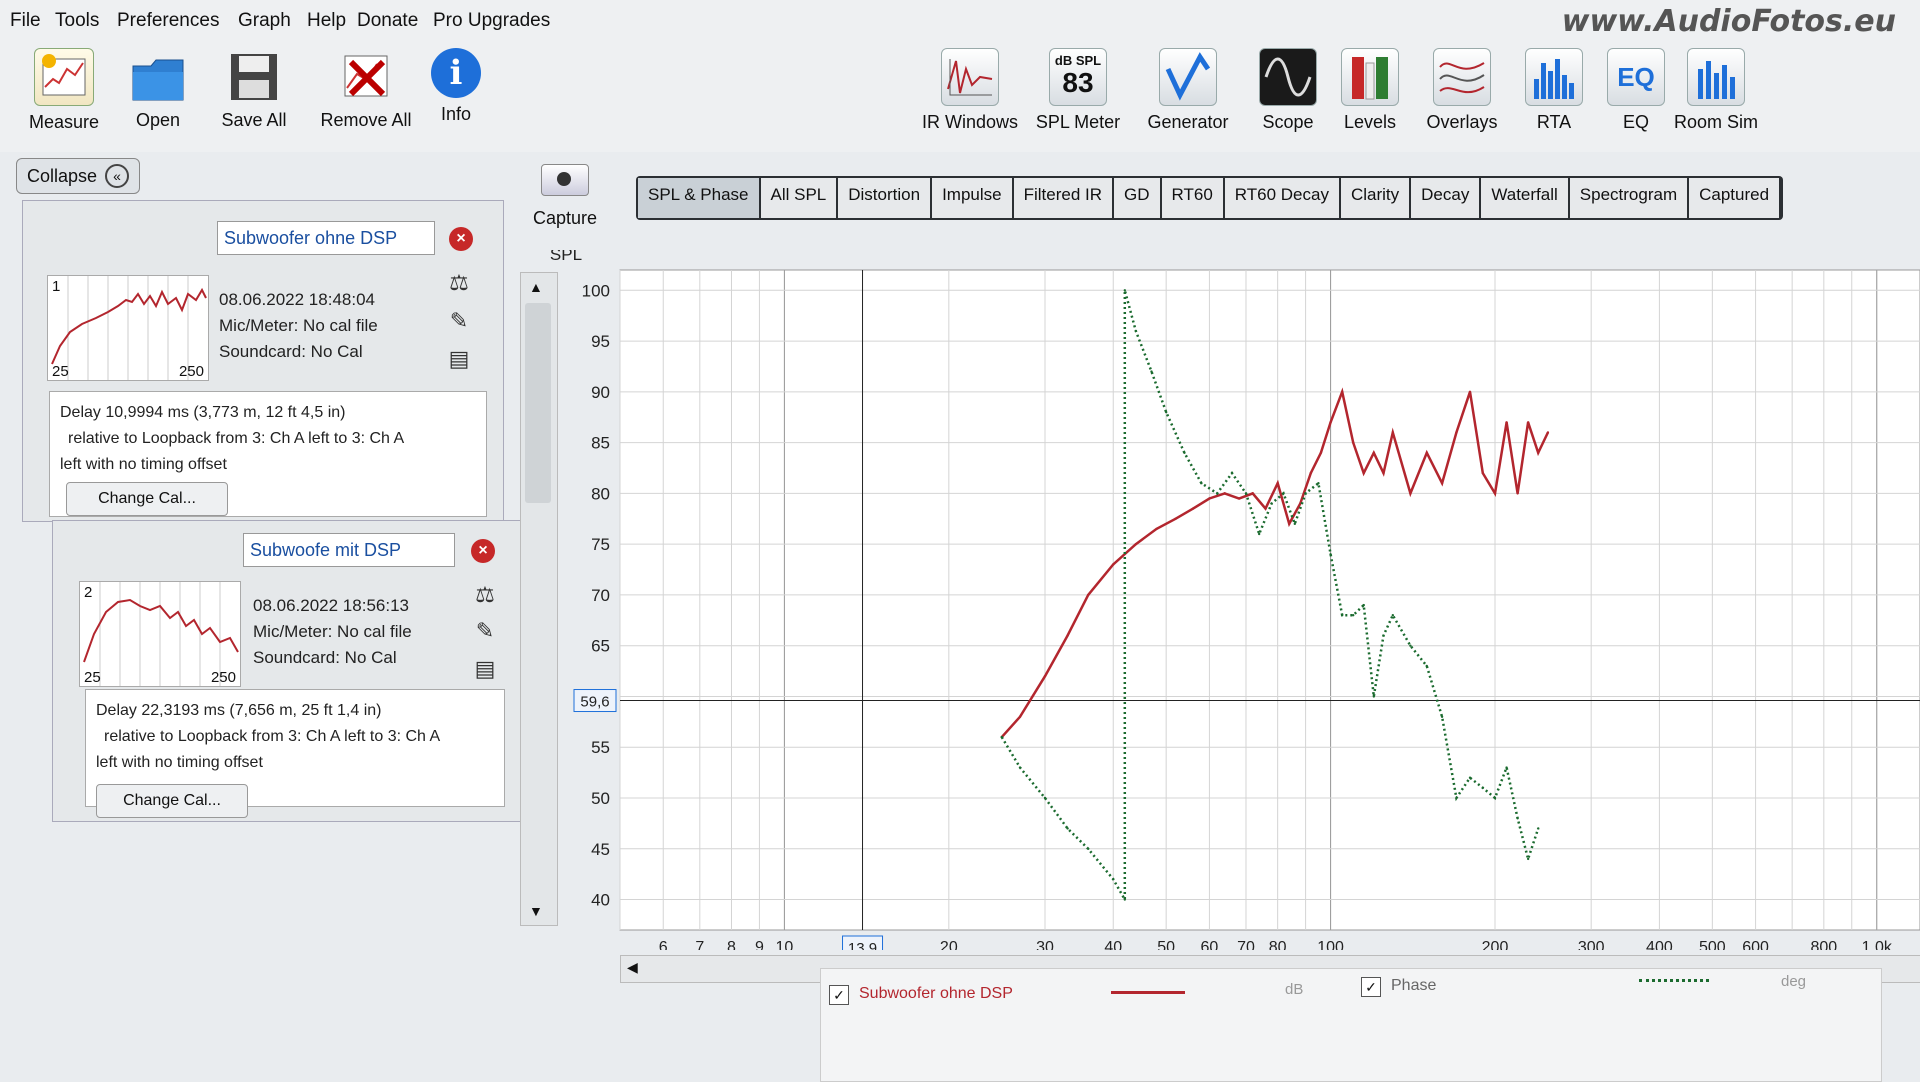  What do you see at coordinates (64, 122) in the screenshot?
I see `measure-label: Measure` at bounding box center [64, 122].